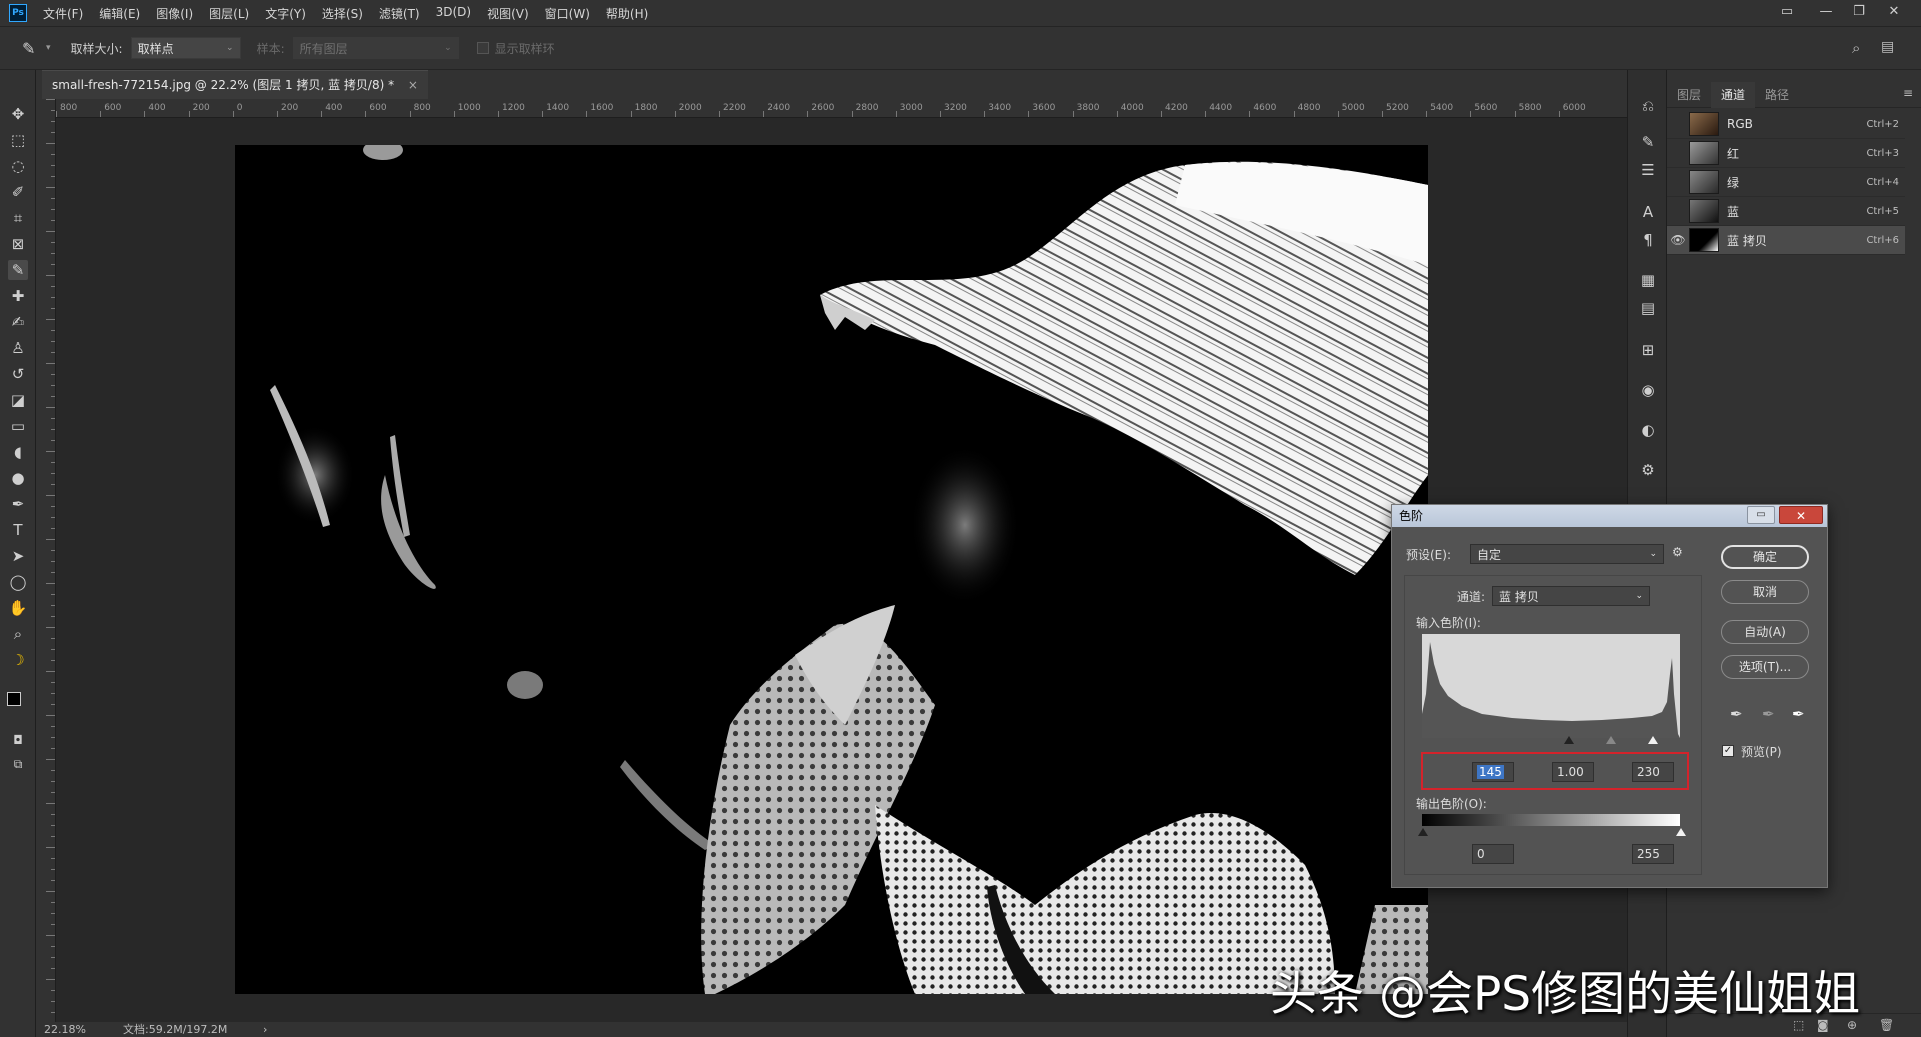 The height and width of the screenshot is (1037, 1921). Describe the element at coordinates (1648, 470) in the screenshot. I see `libraries-icon: ⚙` at that location.